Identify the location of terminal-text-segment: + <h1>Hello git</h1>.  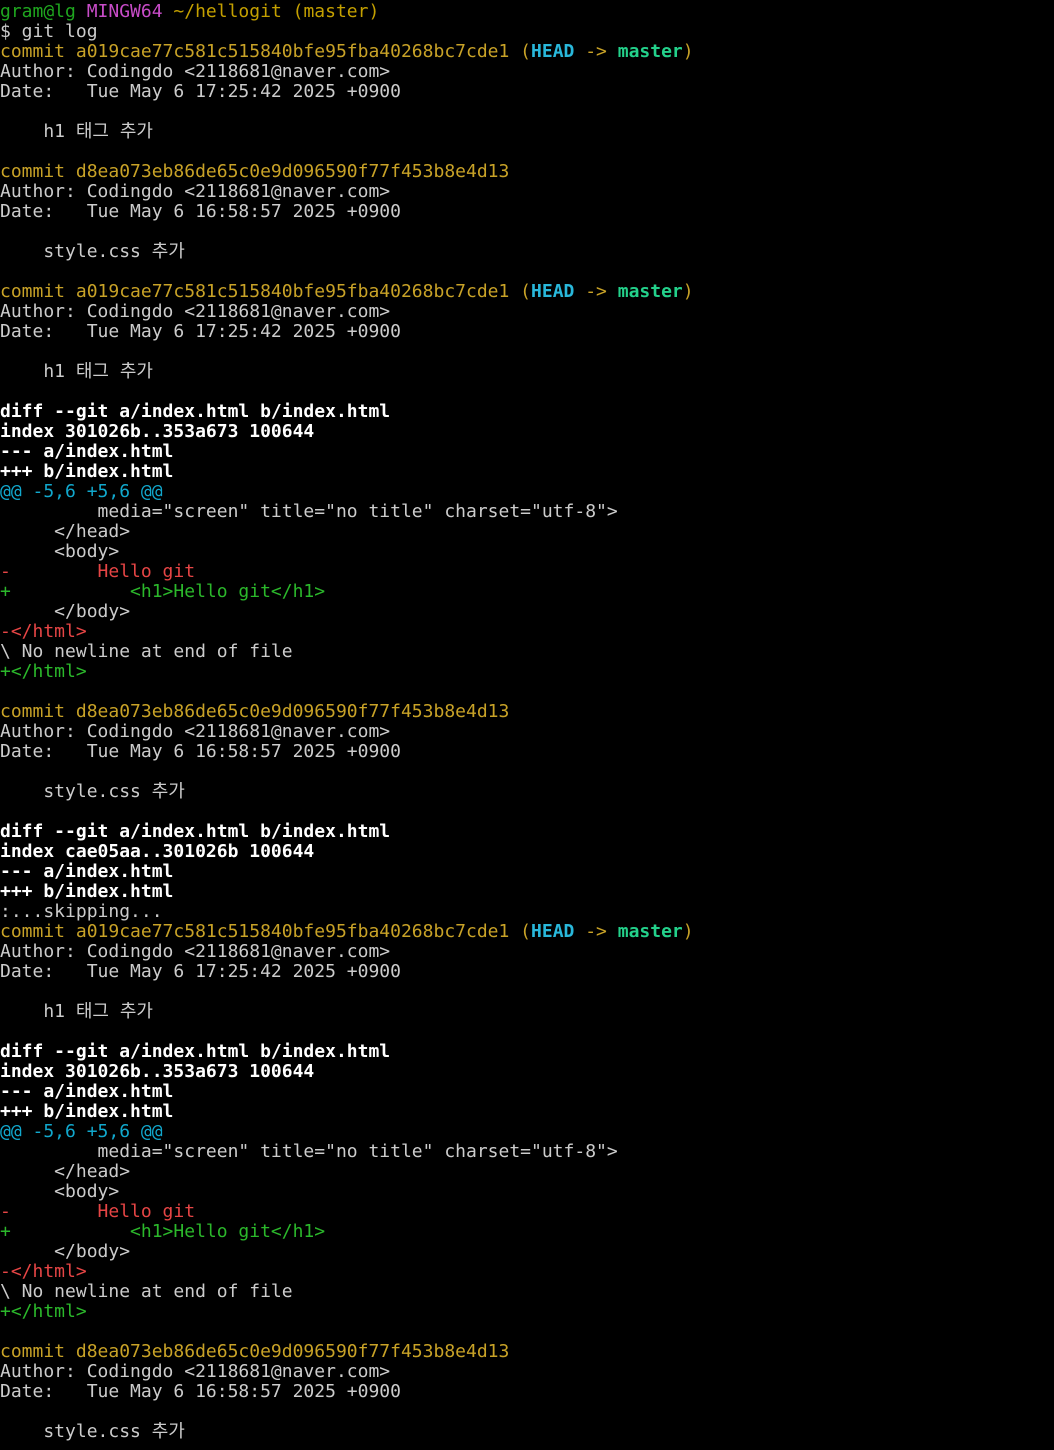
(163, 592).